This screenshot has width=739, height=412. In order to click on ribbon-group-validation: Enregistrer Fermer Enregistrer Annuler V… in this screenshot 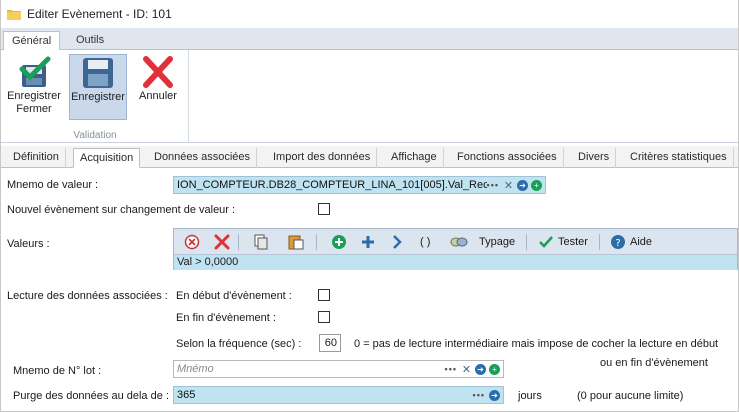, I will do `click(95, 96)`.